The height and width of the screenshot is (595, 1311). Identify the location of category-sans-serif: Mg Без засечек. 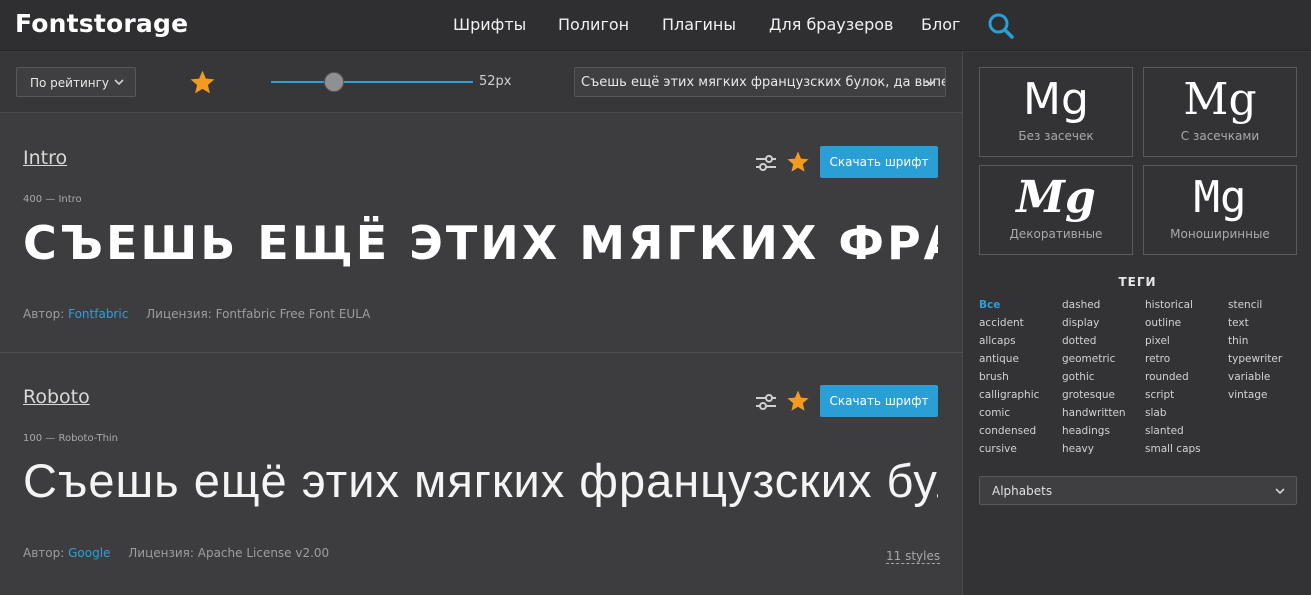
(1056, 112).